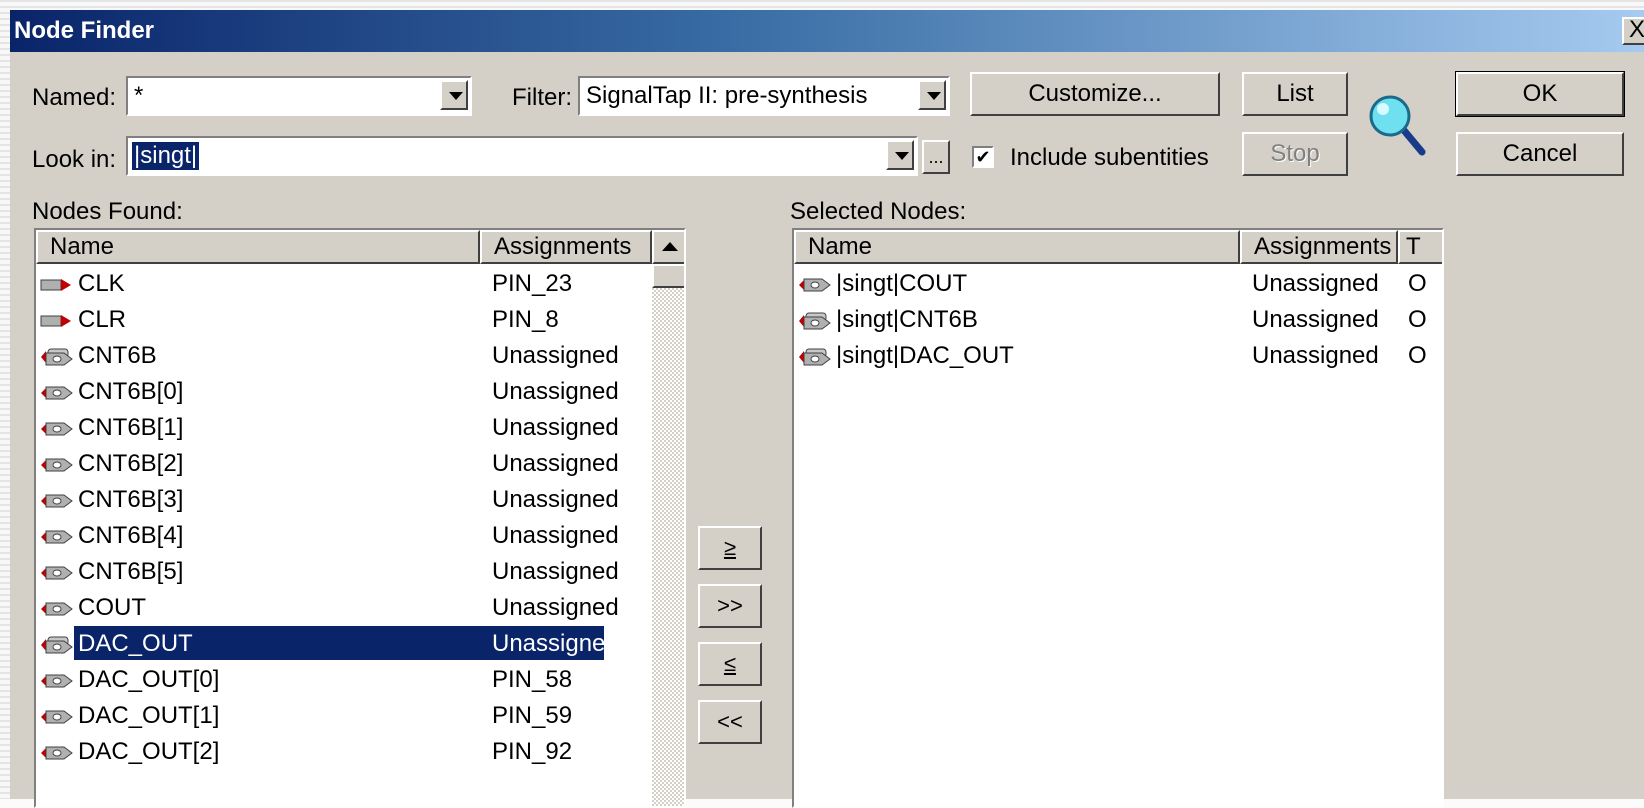 The height and width of the screenshot is (808, 1644). I want to click on node-name: DAC_OUT[1], so click(149, 715).